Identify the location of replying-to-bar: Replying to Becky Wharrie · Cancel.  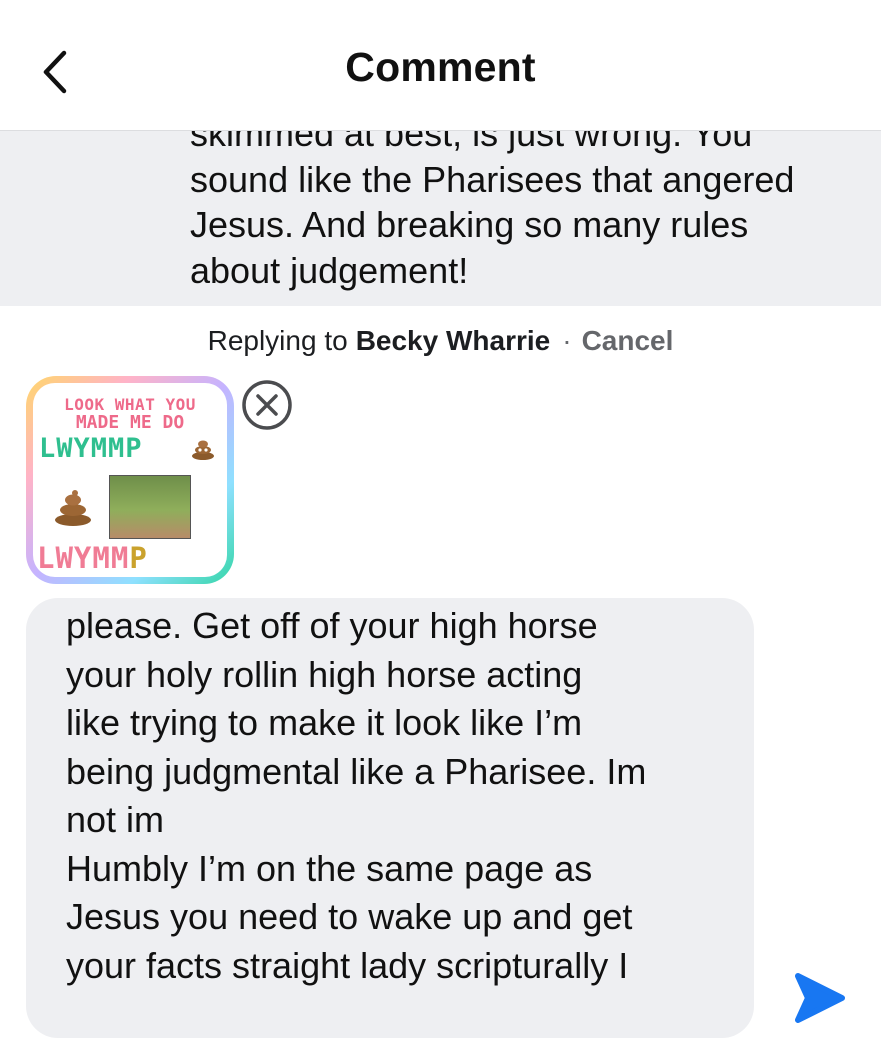
(440, 341).